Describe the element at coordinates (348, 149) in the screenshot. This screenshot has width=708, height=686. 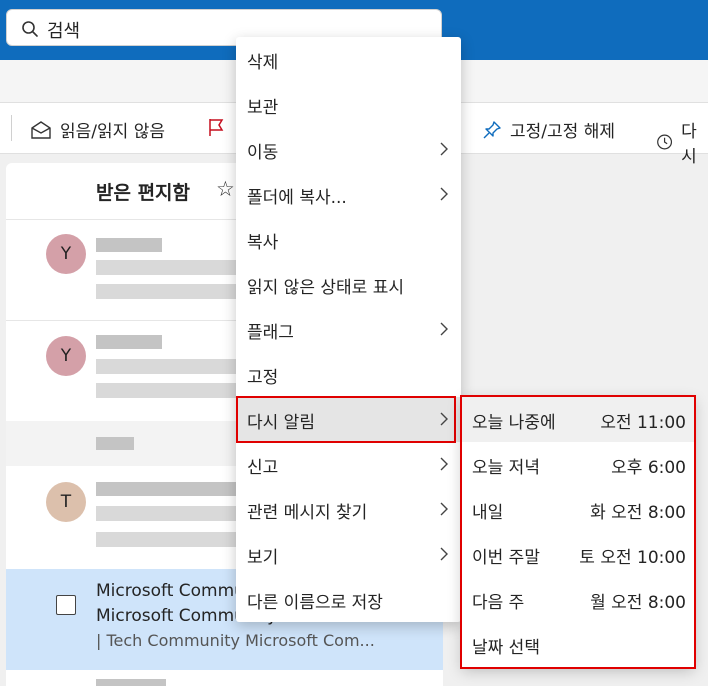
I see `menu-item-move: 이동` at that location.